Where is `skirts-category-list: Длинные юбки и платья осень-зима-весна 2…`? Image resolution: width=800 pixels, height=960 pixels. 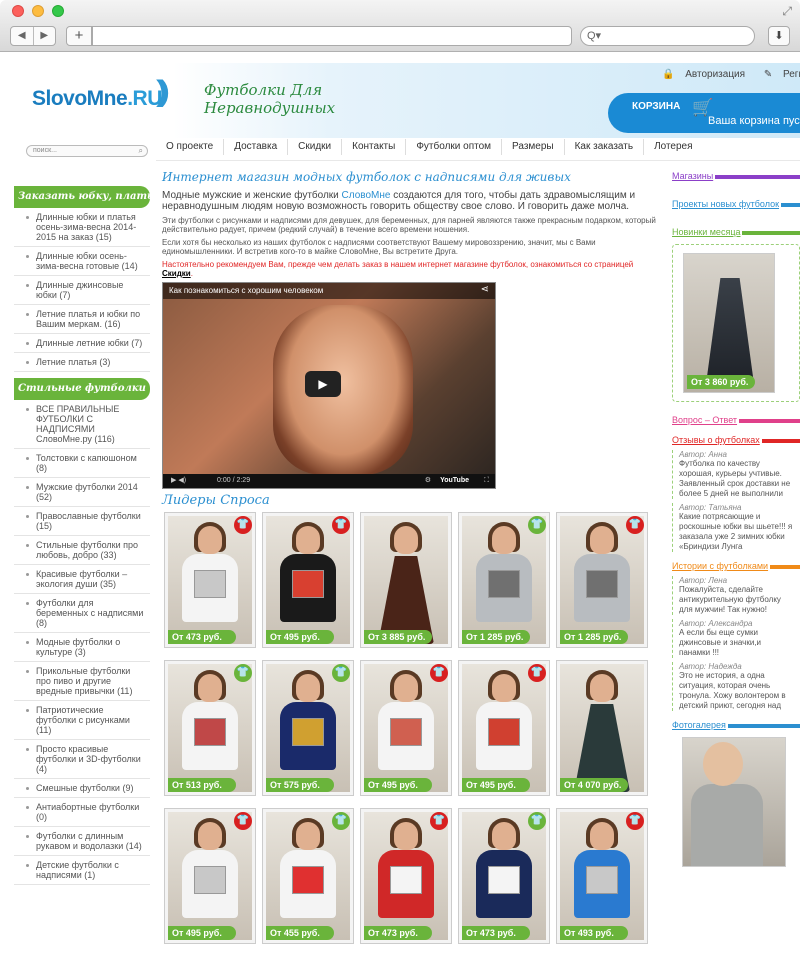
skirts-category-list: Длинные юбки и платья осень-зима-весна 2… is located at coordinates (82, 290).